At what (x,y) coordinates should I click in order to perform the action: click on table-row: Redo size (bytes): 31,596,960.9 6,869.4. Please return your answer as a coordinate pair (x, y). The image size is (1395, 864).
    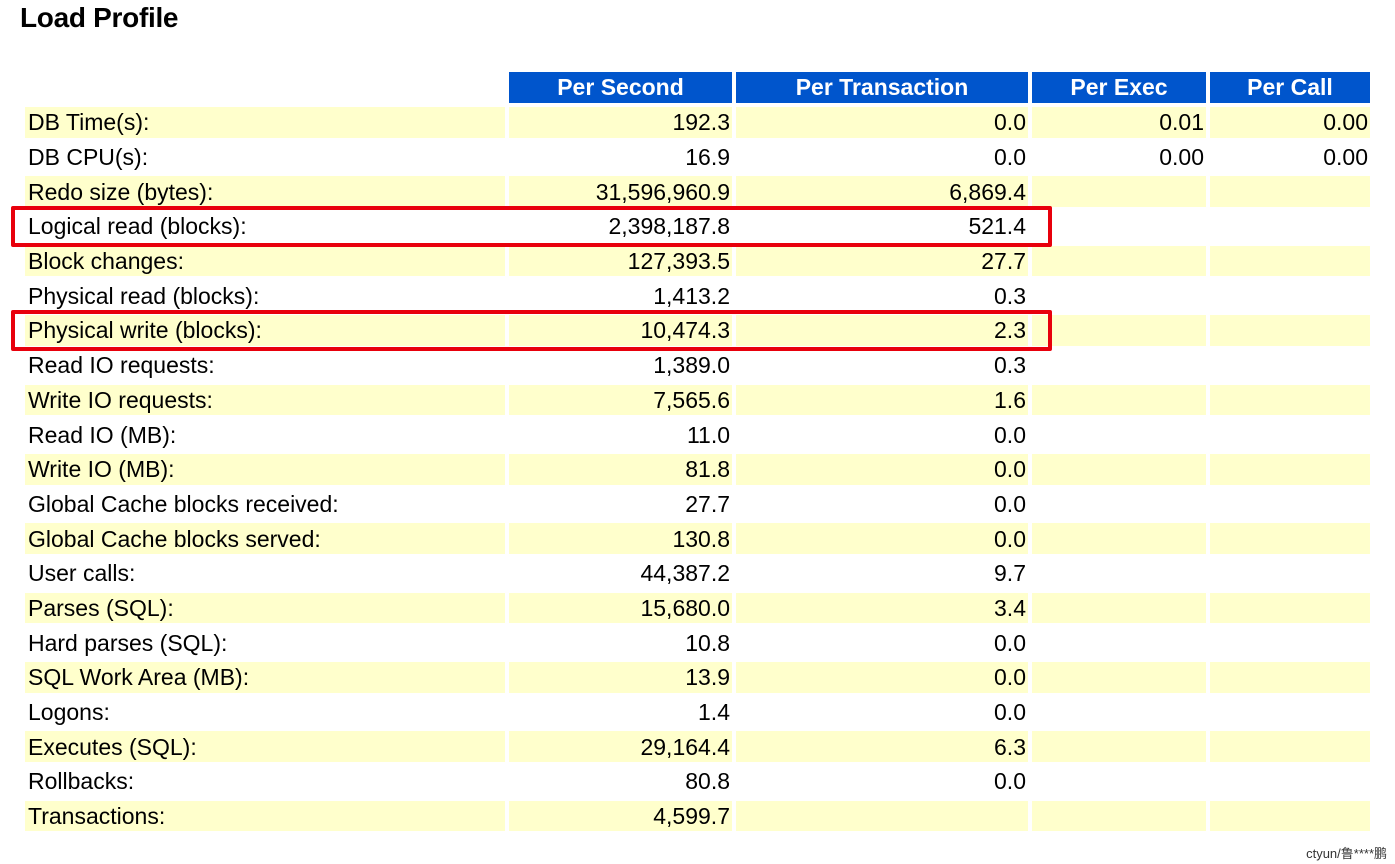
    Looking at the image, I should click on (697, 192).